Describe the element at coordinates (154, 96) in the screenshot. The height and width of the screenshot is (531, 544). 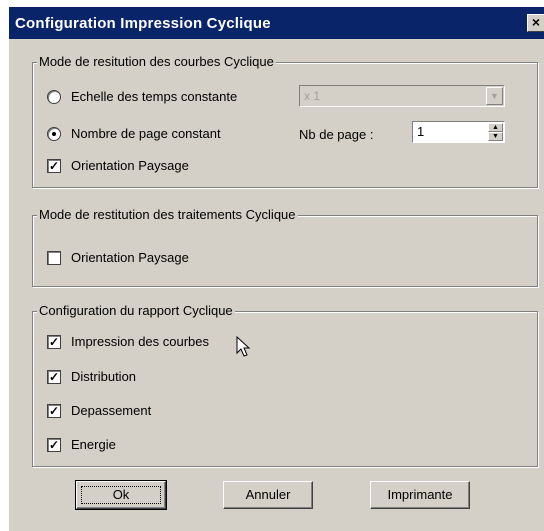
I see `radio-echelle-label: Echelle des temps constante` at that location.